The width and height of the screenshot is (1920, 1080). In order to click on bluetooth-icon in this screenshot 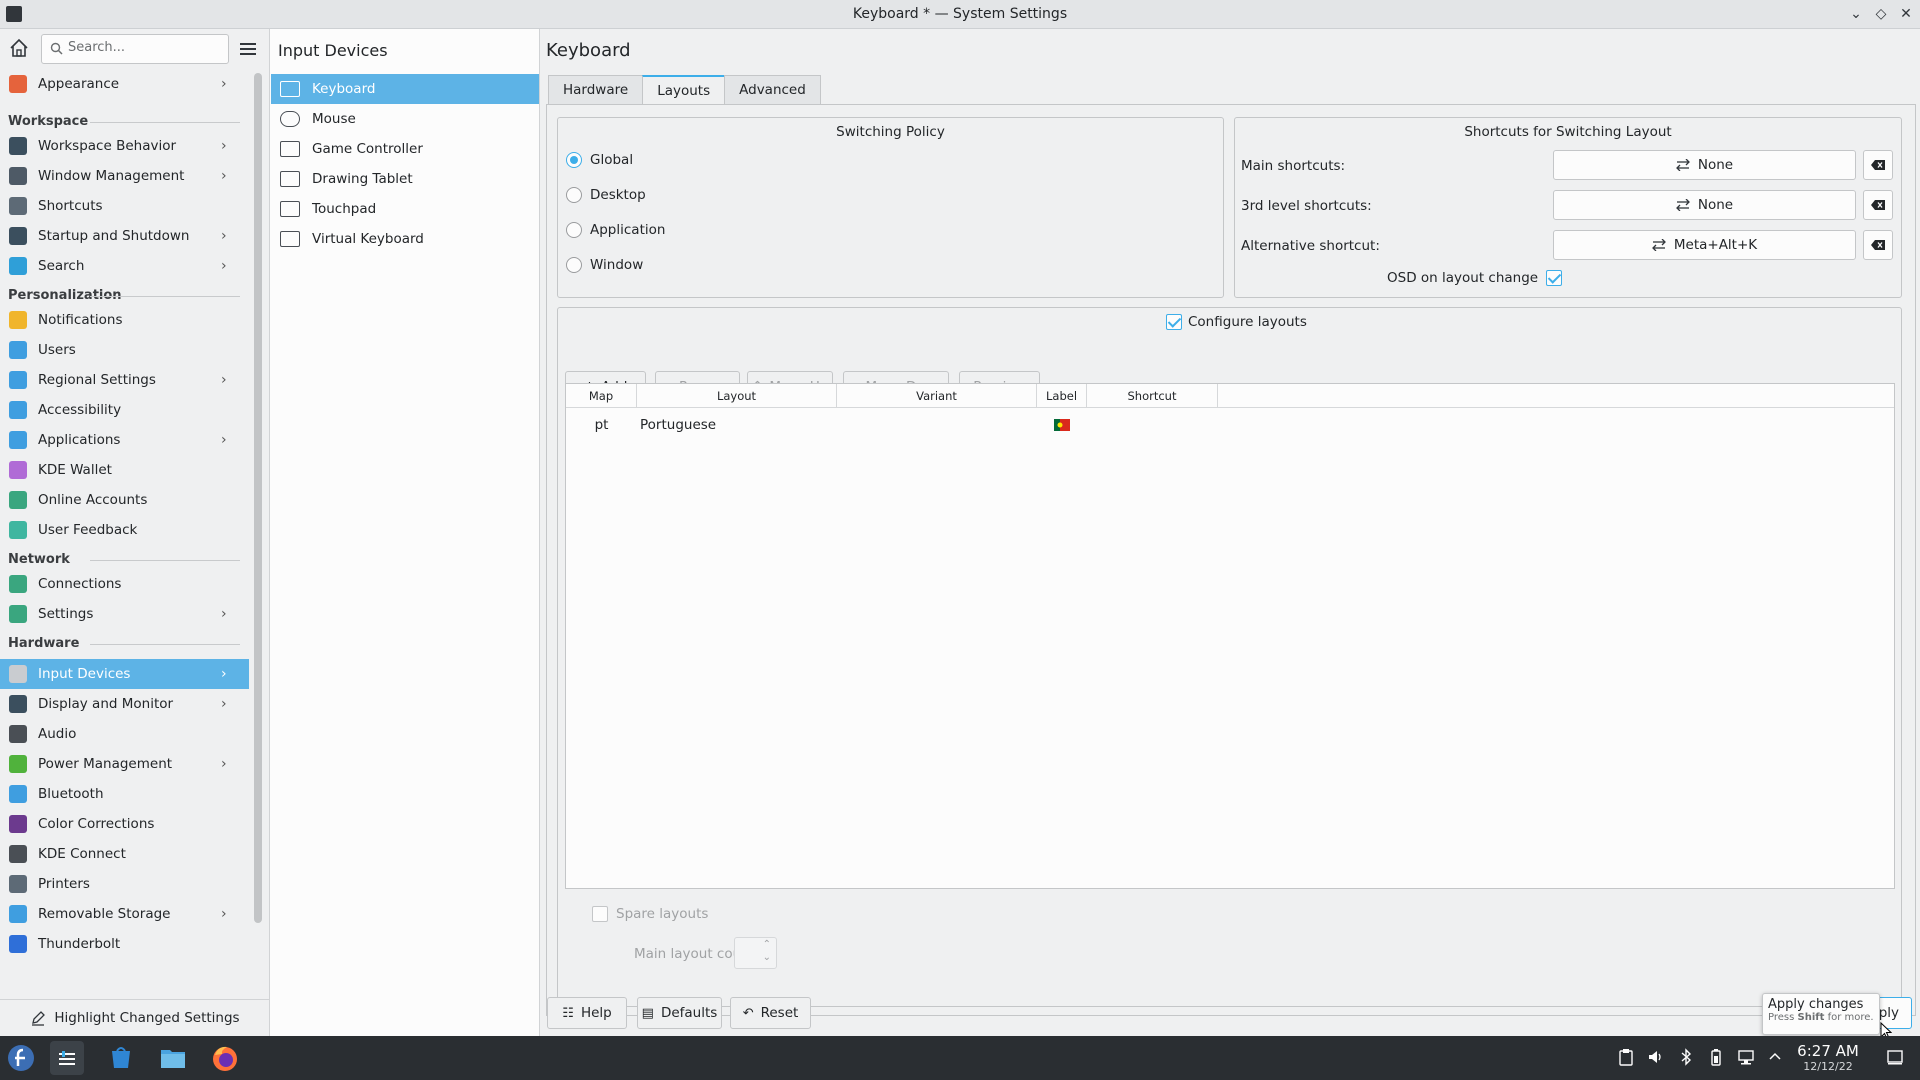, I will do `click(1686, 1057)`.